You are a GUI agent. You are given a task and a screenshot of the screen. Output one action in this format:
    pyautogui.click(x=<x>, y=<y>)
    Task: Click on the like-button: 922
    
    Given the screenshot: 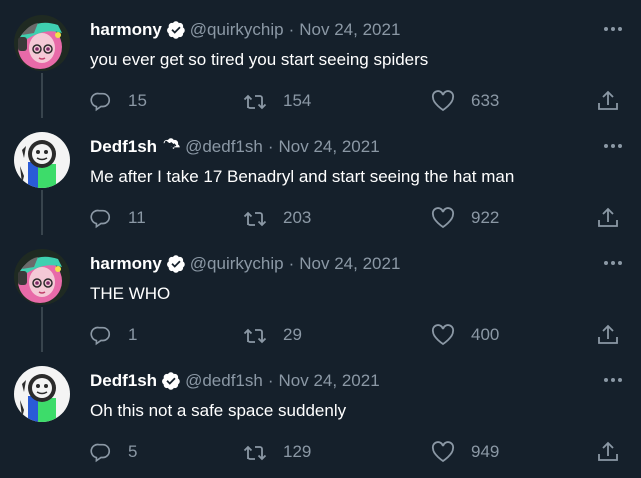 What is the action you would take?
    pyautogui.click(x=465, y=218)
    